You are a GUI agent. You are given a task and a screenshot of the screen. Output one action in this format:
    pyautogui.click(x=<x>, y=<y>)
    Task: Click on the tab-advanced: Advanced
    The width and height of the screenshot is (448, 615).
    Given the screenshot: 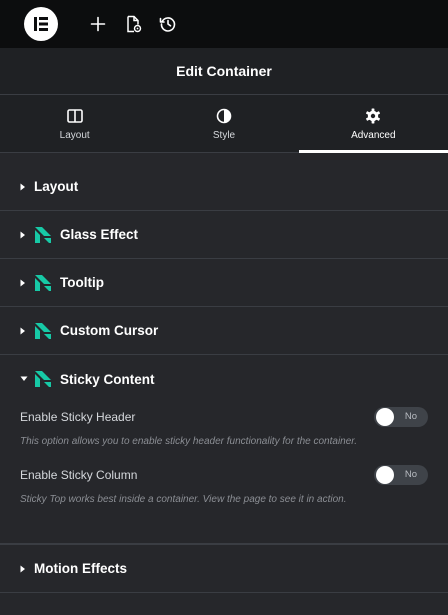 What is the action you would take?
    pyautogui.click(x=373, y=124)
    